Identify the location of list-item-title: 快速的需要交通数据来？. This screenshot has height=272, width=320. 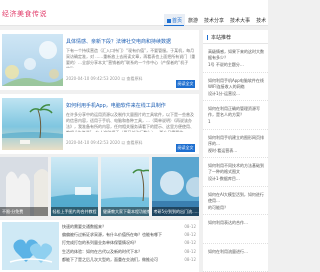
(84, 226).